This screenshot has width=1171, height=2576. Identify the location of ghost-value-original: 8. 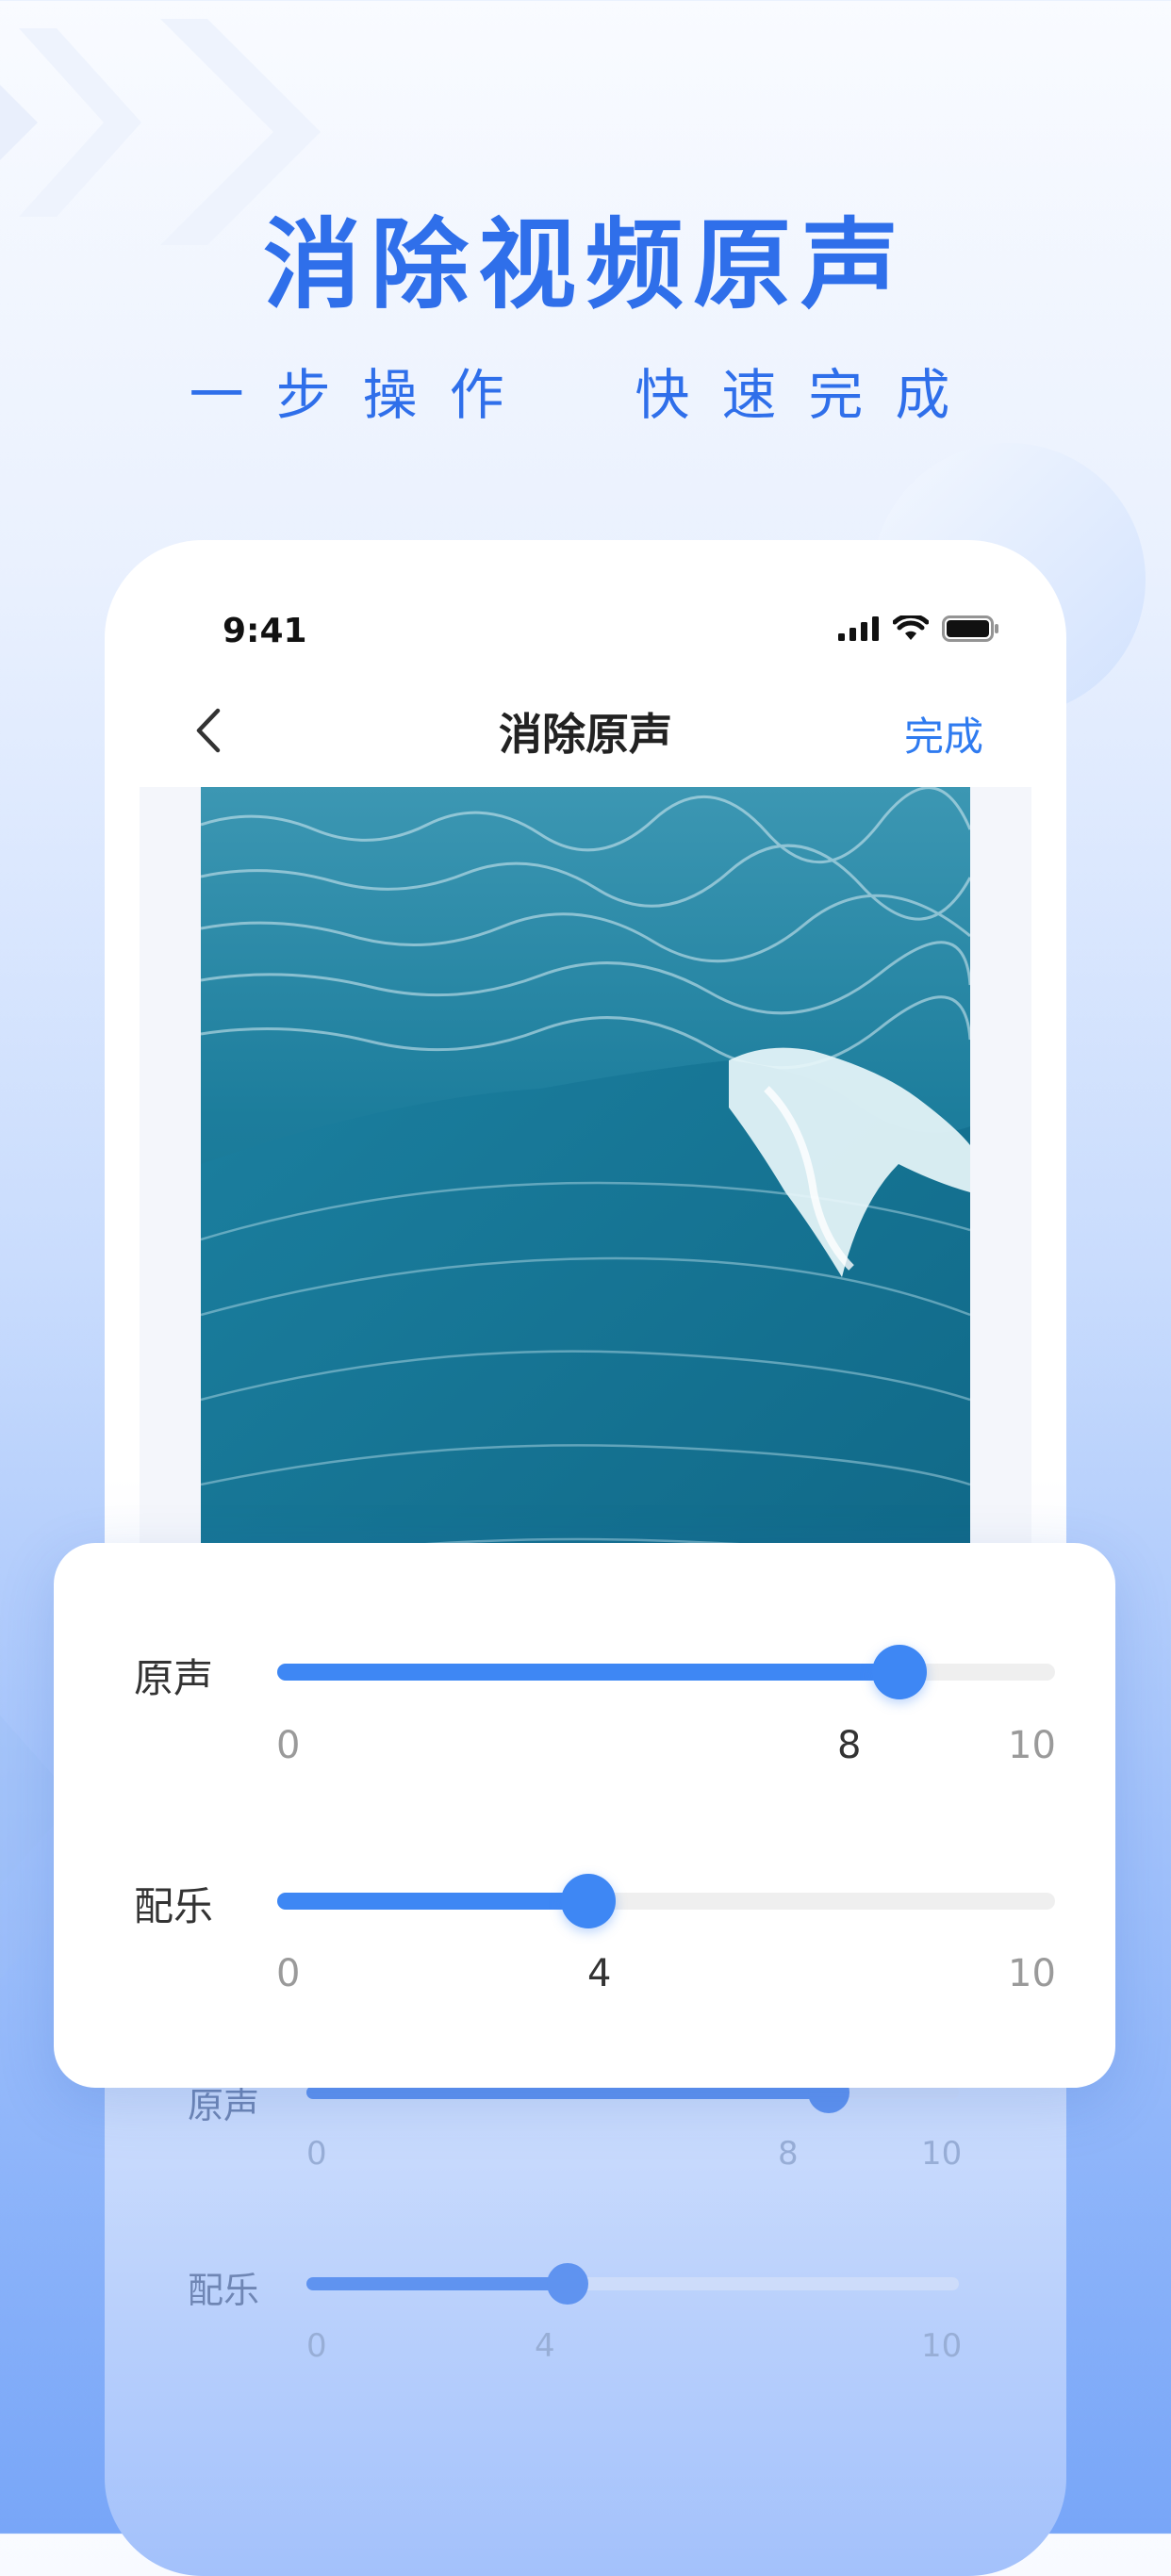
(788, 2154).